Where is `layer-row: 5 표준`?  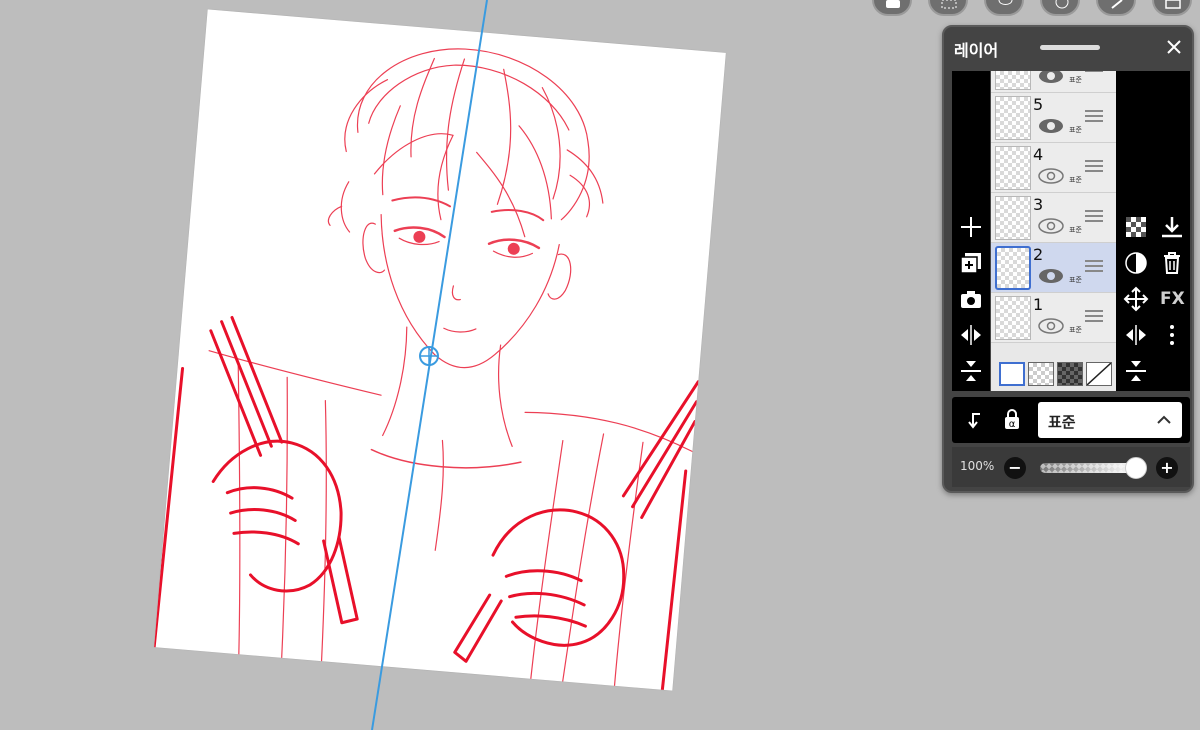
layer-row: 5 표준 is located at coordinates (1053, 118).